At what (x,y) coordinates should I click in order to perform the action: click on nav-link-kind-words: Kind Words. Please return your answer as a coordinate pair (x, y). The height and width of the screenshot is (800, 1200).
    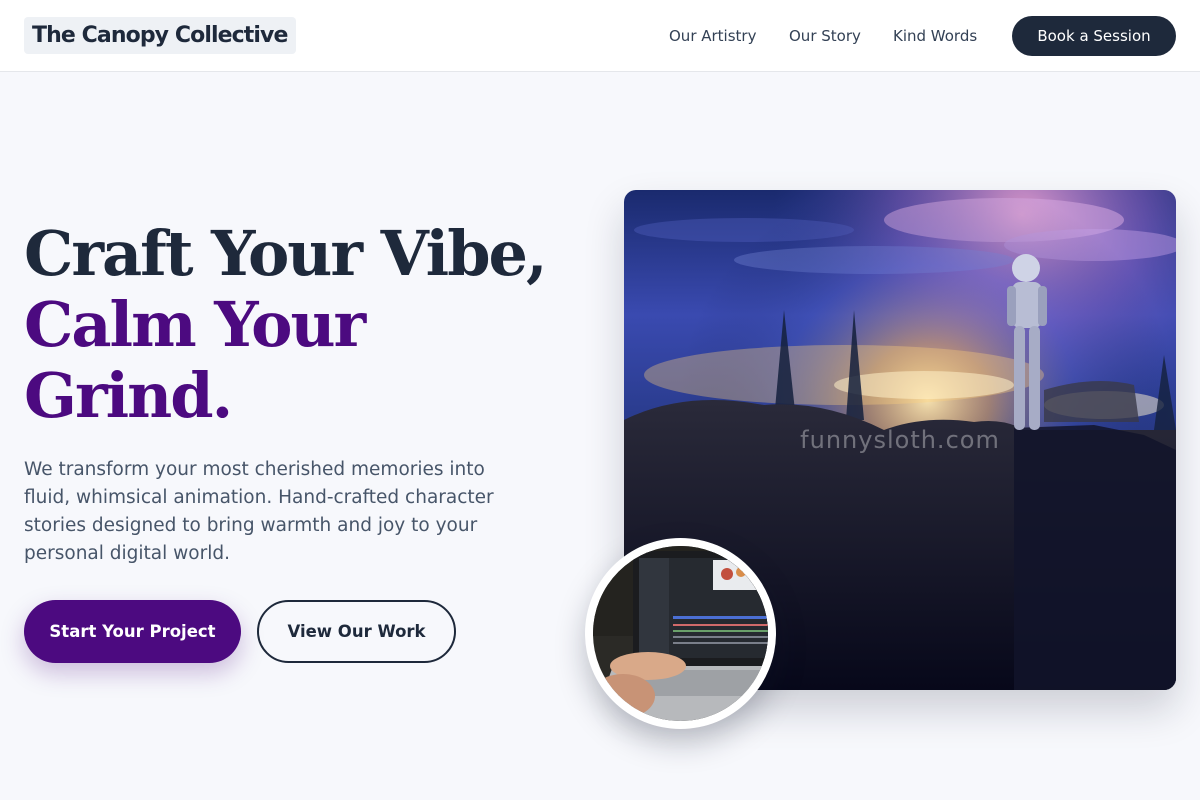
    Looking at the image, I should click on (935, 36).